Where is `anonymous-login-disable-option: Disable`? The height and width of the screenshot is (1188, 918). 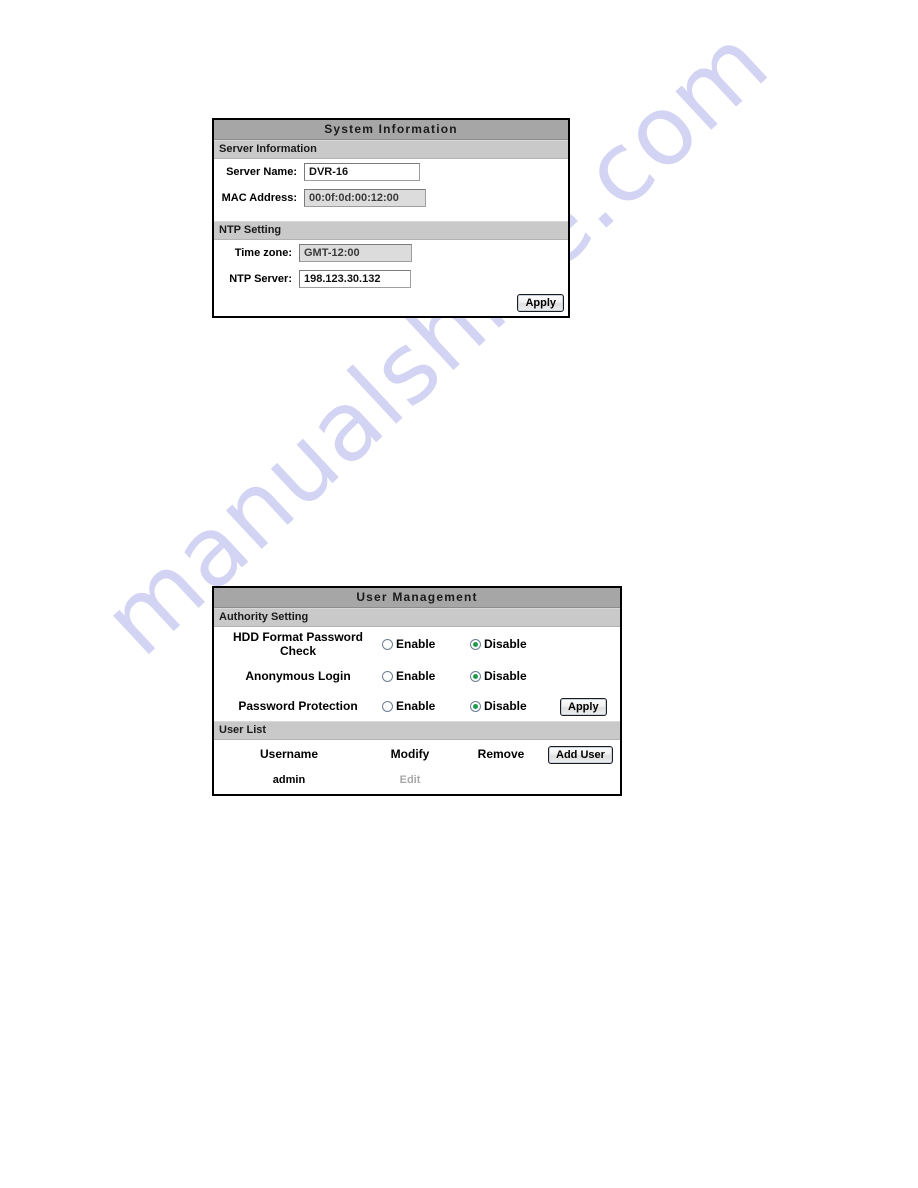
anonymous-login-disable-option: Disable is located at coordinates (514, 676).